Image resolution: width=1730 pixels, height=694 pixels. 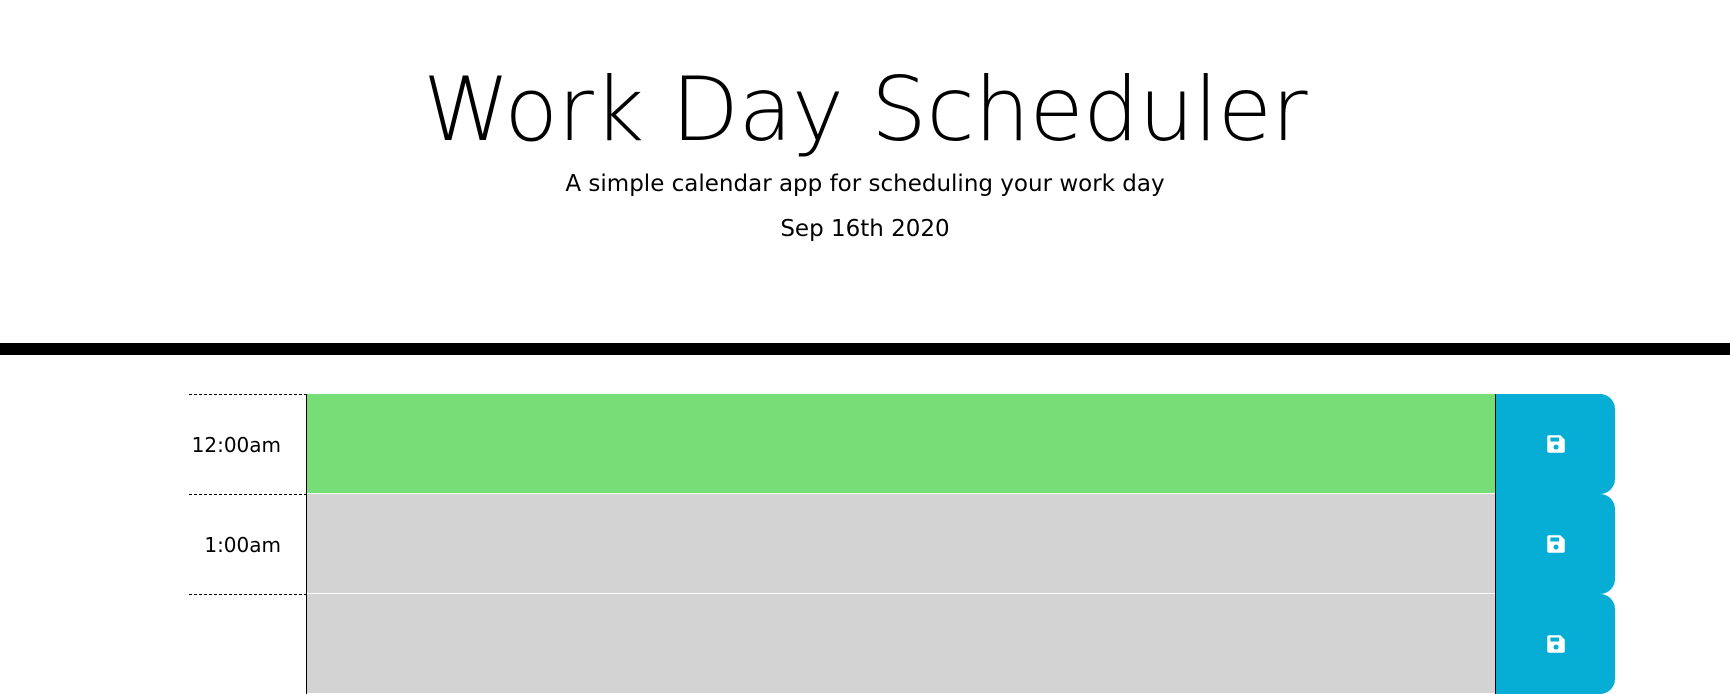 I want to click on page-title: Work Day Scheduler, so click(x=865, y=109).